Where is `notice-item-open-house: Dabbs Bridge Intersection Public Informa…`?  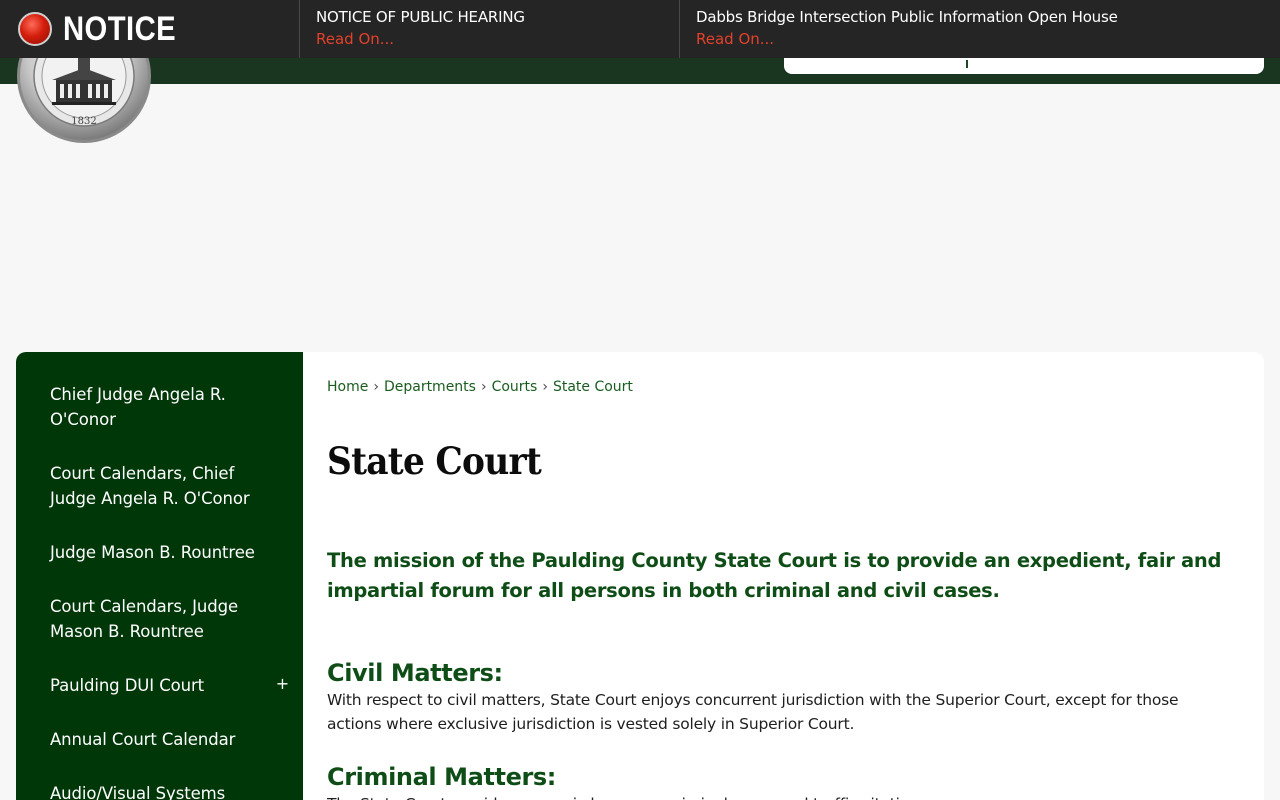 notice-item-open-house: Dabbs Bridge Intersection Public Informa… is located at coordinates (980, 29).